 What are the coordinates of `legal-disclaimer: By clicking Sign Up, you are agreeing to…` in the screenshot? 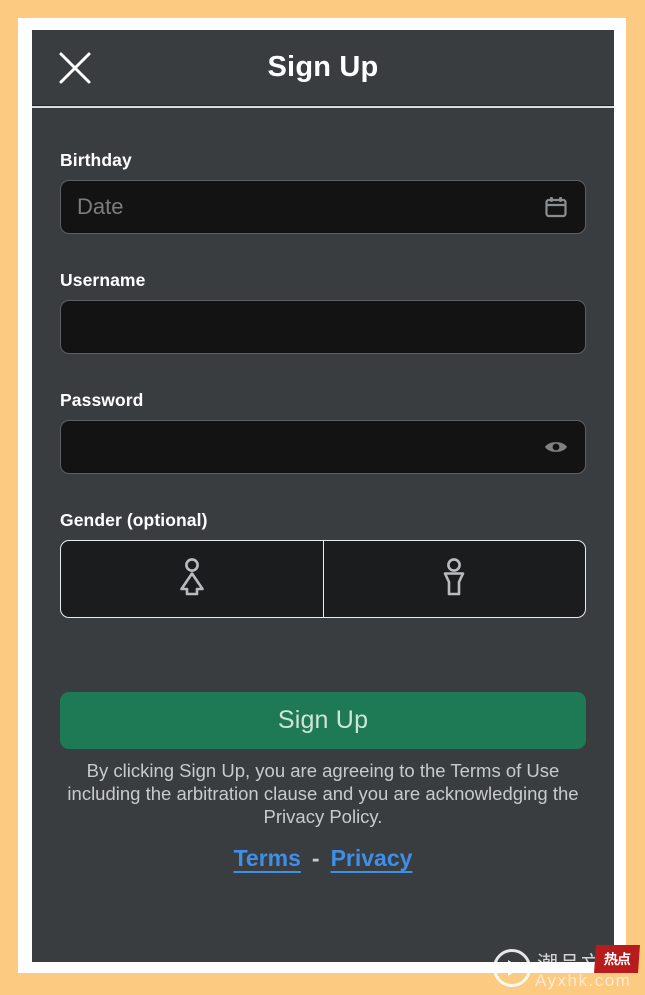 It's located at (323, 793).